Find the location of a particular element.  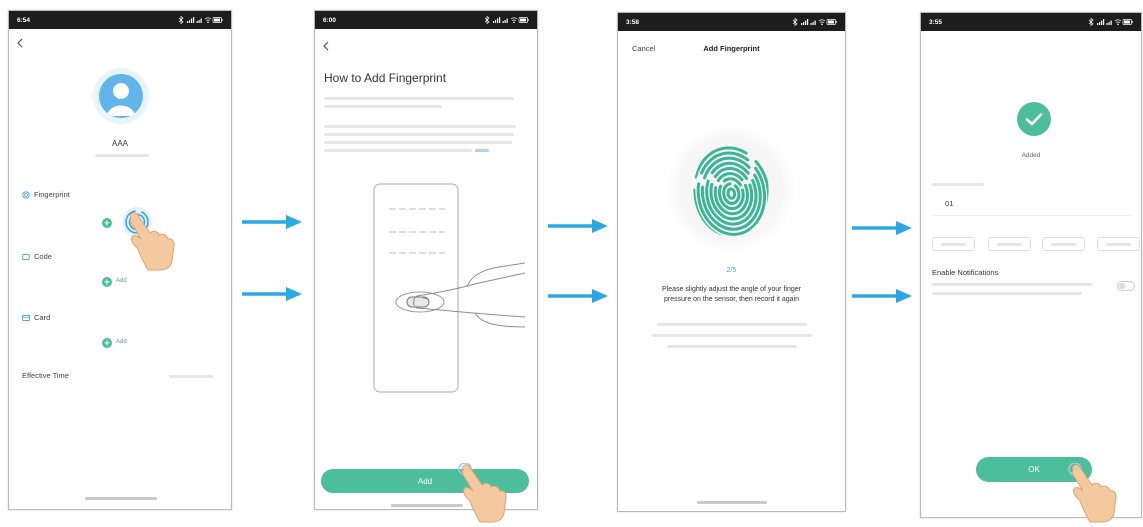

result-label: Added is located at coordinates (1031, 155).